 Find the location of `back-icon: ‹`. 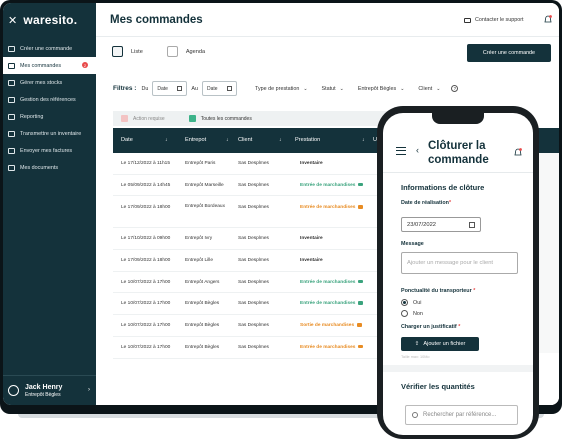

back-icon: ‹ is located at coordinates (417, 150).